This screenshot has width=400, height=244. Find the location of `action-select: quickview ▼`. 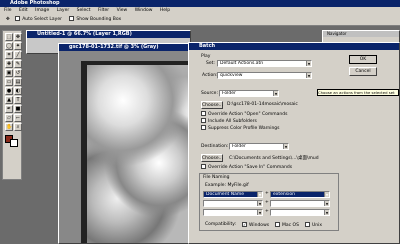

action-select: quickview ▼ is located at coordinates (264, 75).